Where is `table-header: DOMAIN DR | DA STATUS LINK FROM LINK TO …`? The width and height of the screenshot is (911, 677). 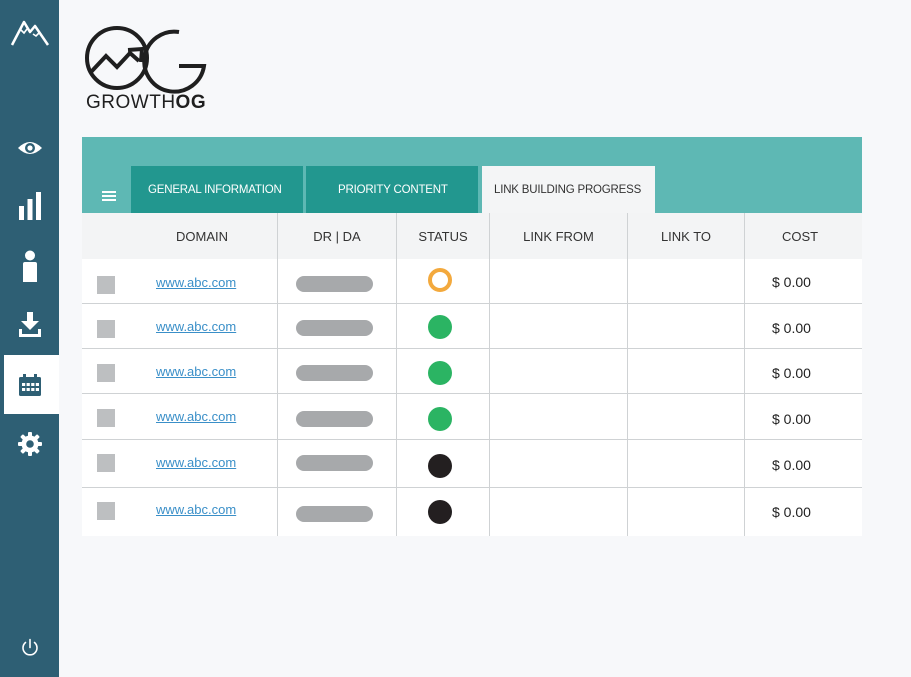
table-header: DOMAIN DR | DA STATUS LINK FROM LINK TO … is located at coordinates (472, 236).